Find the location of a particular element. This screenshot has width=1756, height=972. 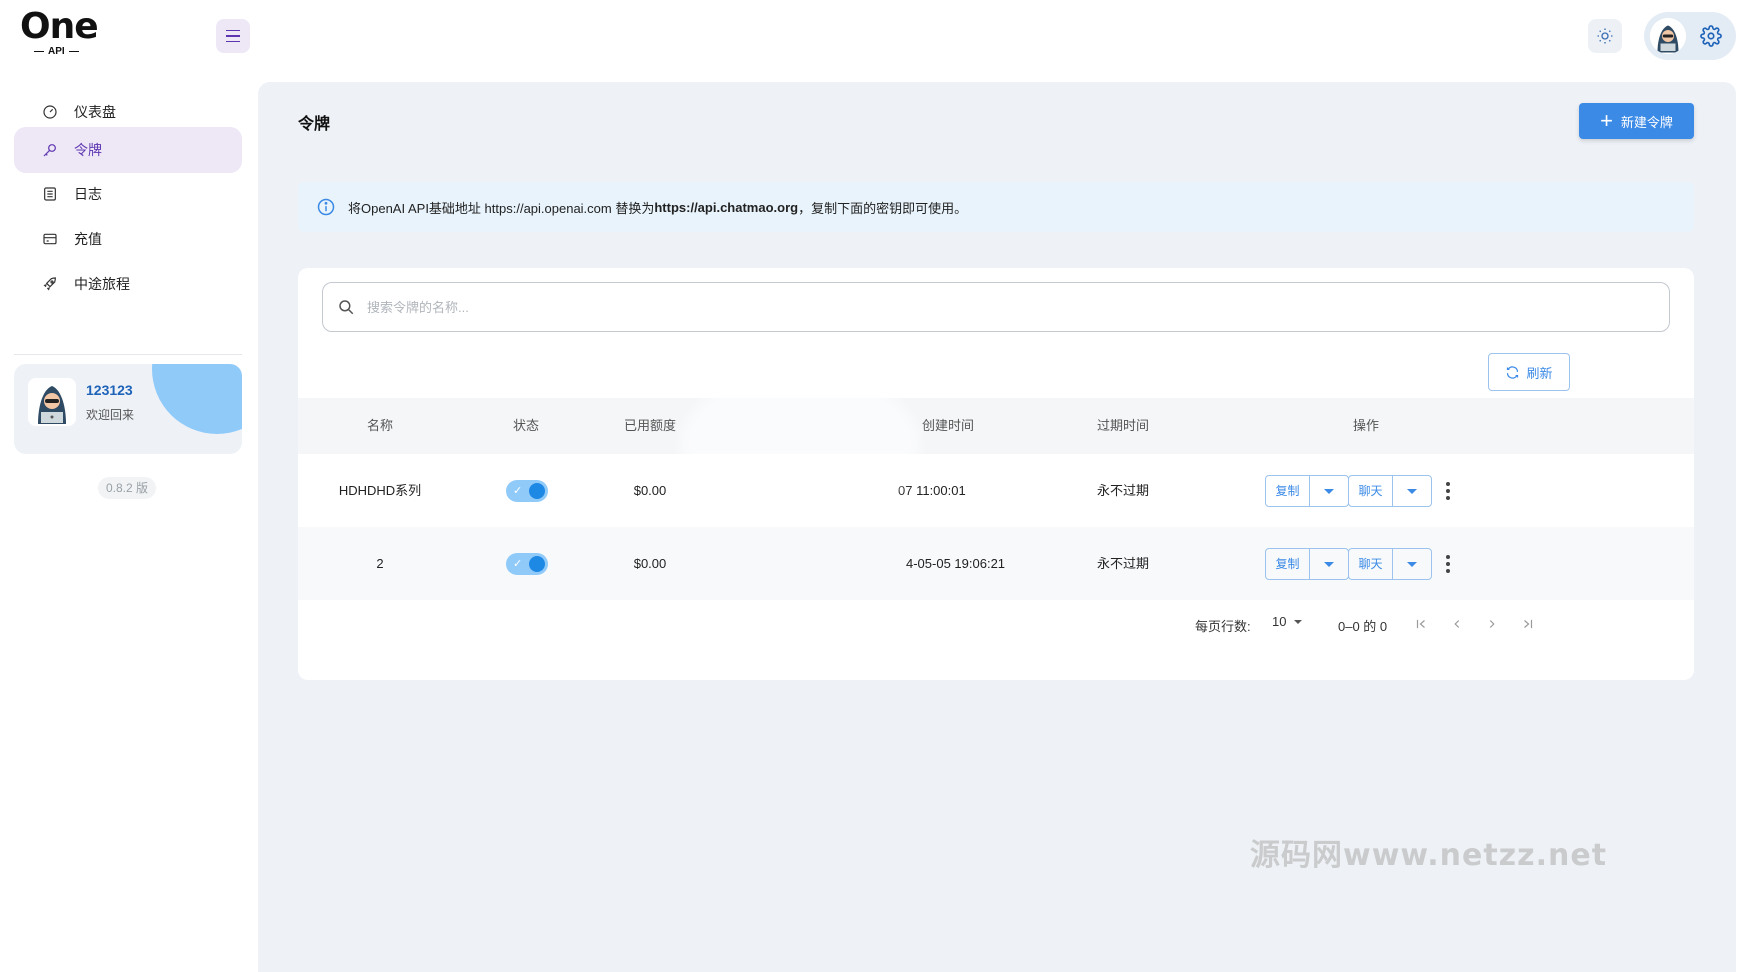

sidebar-item-label: 令牌 is located at coordinates (88, 150).